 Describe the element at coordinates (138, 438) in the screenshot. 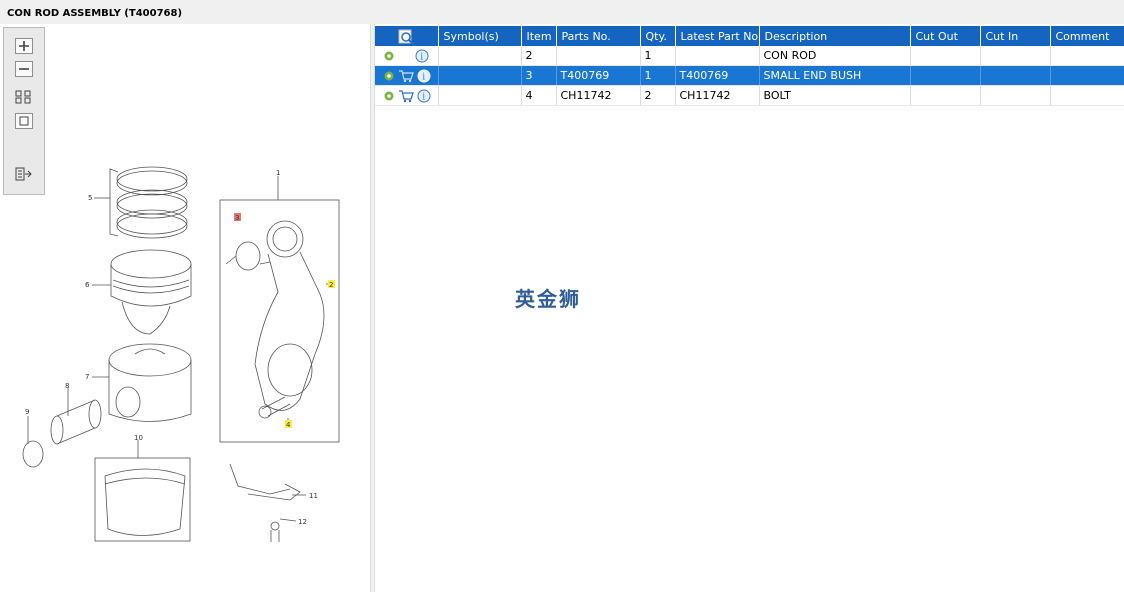

I see `callout-10: 10` at that location.